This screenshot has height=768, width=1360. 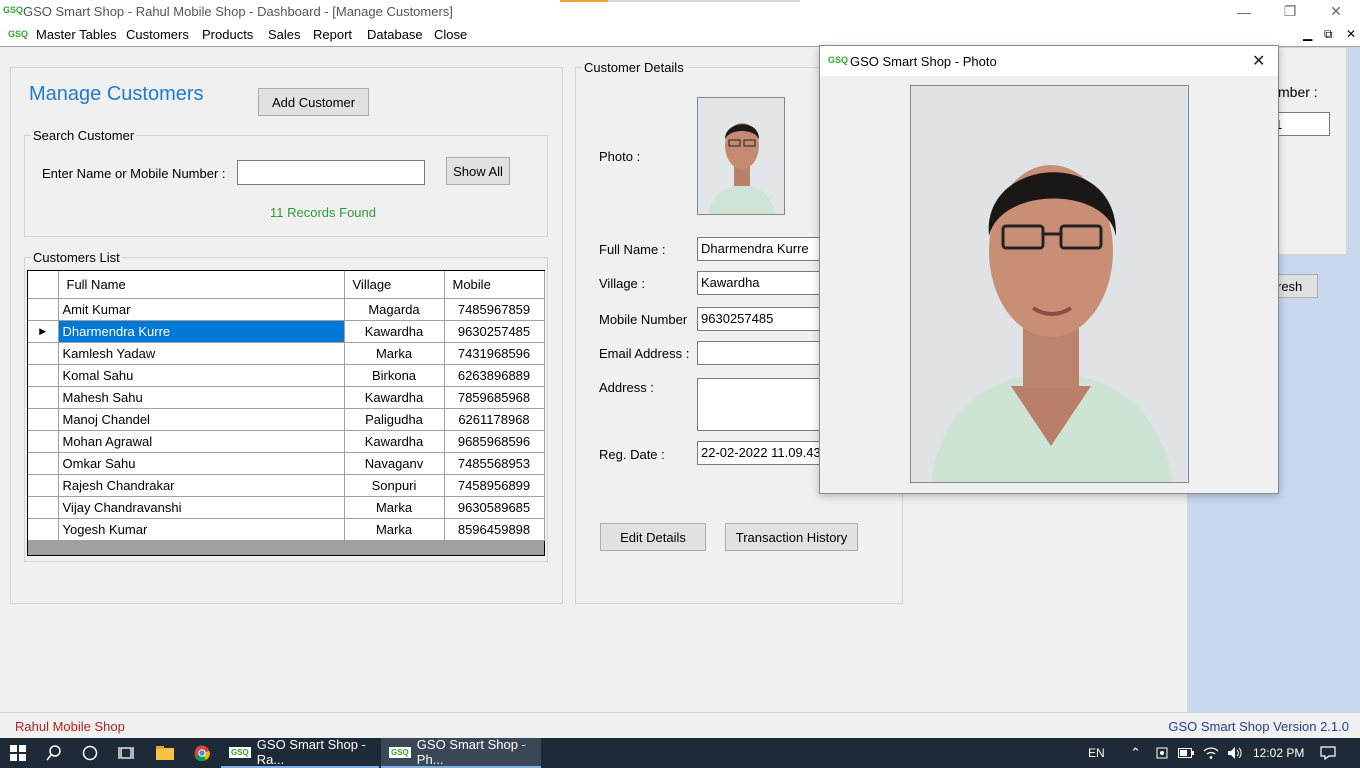 I want to click on menu-database: Database, so click(x=395, y=34).